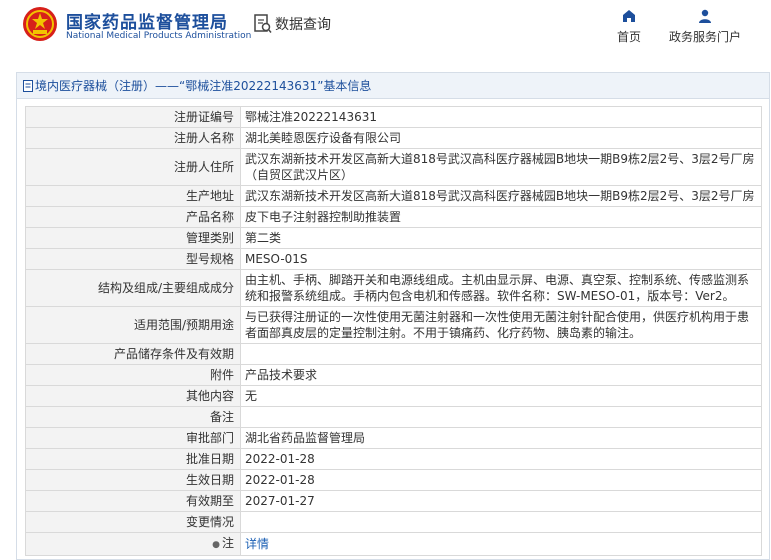 Image resolution: width=771 pixels, height=560 pixels. I want to click on table-row: 注册人名称 湖北美睦恩医疗设备有限公司, so click(393, 138).